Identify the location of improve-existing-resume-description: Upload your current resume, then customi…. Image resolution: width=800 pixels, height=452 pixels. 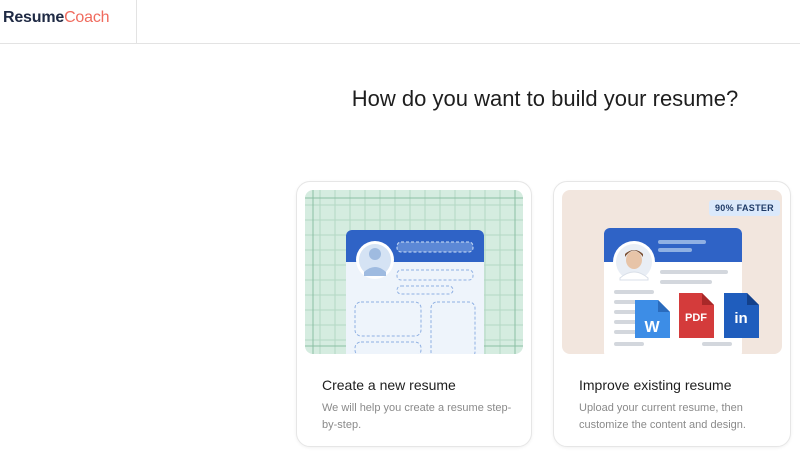
(662, 416).